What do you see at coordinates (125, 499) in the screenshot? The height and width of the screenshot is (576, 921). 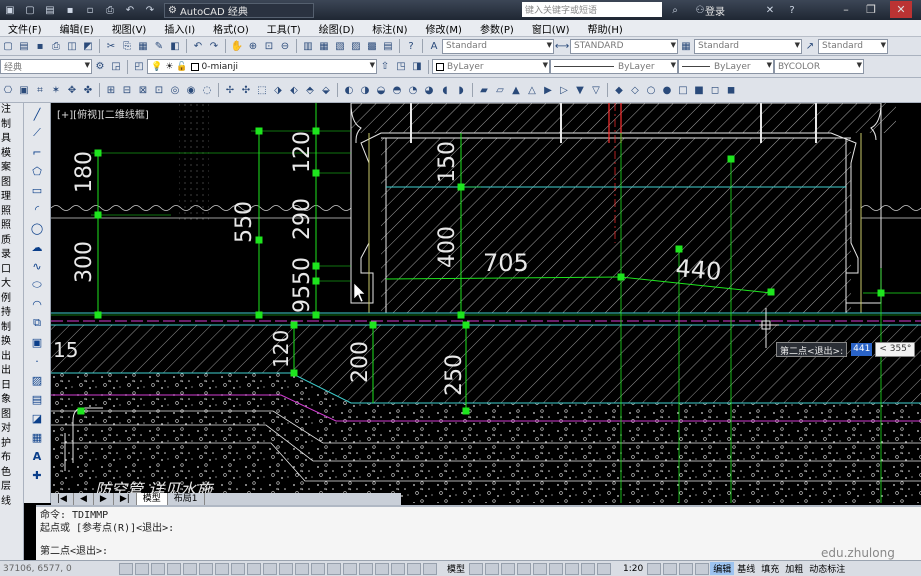 I see `tab-nav-last-icon: ▶|` at bounding box center [125, 499].